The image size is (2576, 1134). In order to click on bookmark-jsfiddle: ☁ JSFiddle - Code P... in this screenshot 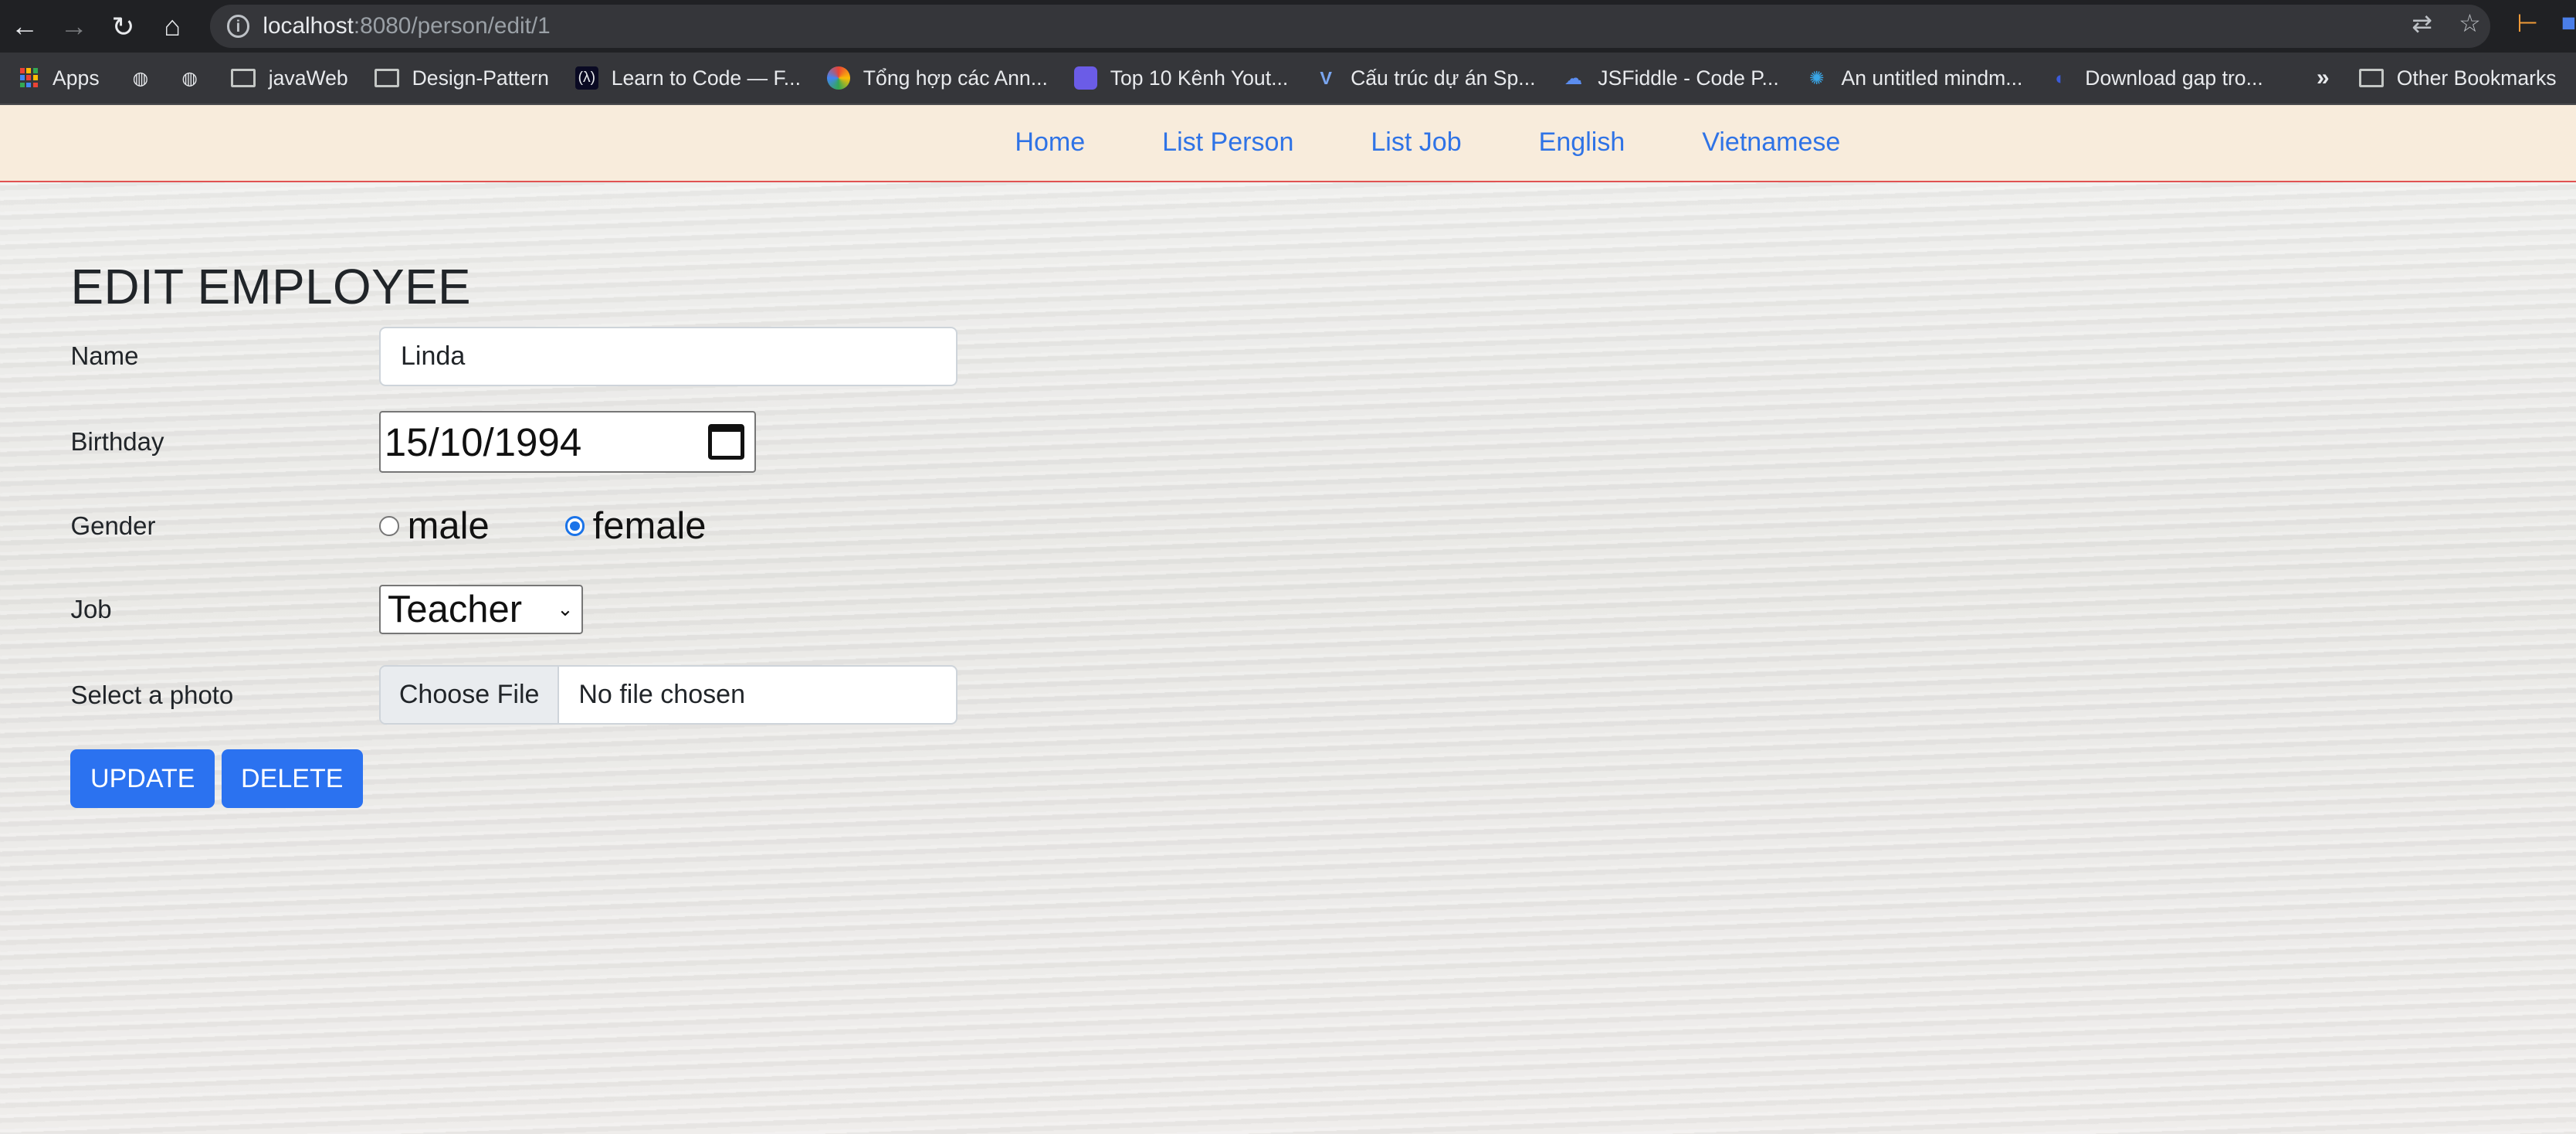, I will do `click(1670, 78)`.